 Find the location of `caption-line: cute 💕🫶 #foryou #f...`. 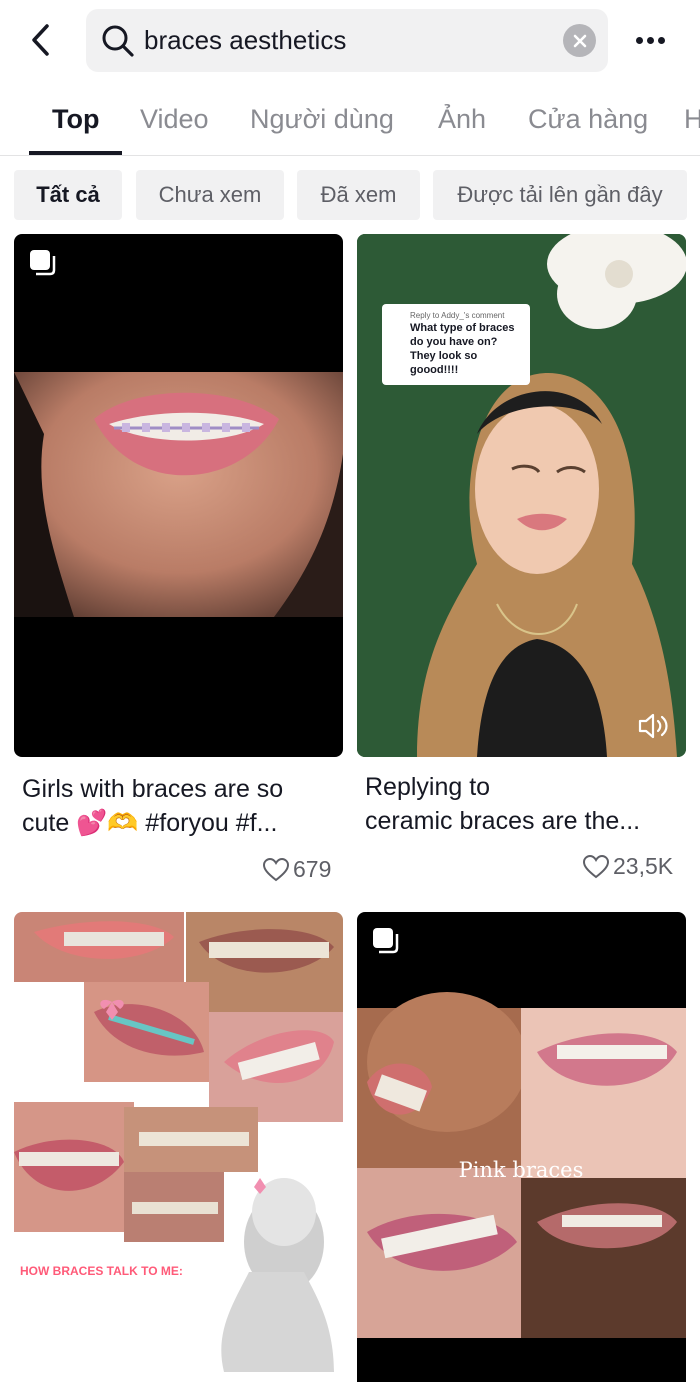

caption-line: cute 💕🫶 #foryou #f... is located at coordinates (150, 823).